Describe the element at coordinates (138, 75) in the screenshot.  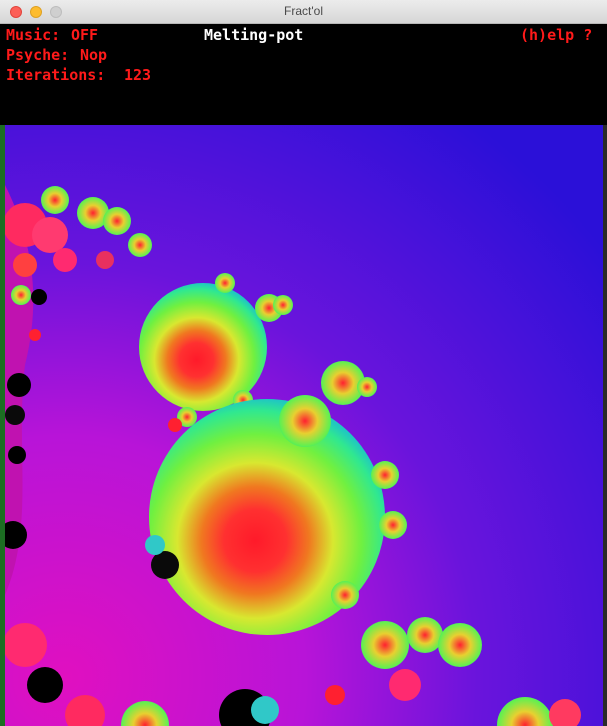
I see `iterations-value: 123` at that location.